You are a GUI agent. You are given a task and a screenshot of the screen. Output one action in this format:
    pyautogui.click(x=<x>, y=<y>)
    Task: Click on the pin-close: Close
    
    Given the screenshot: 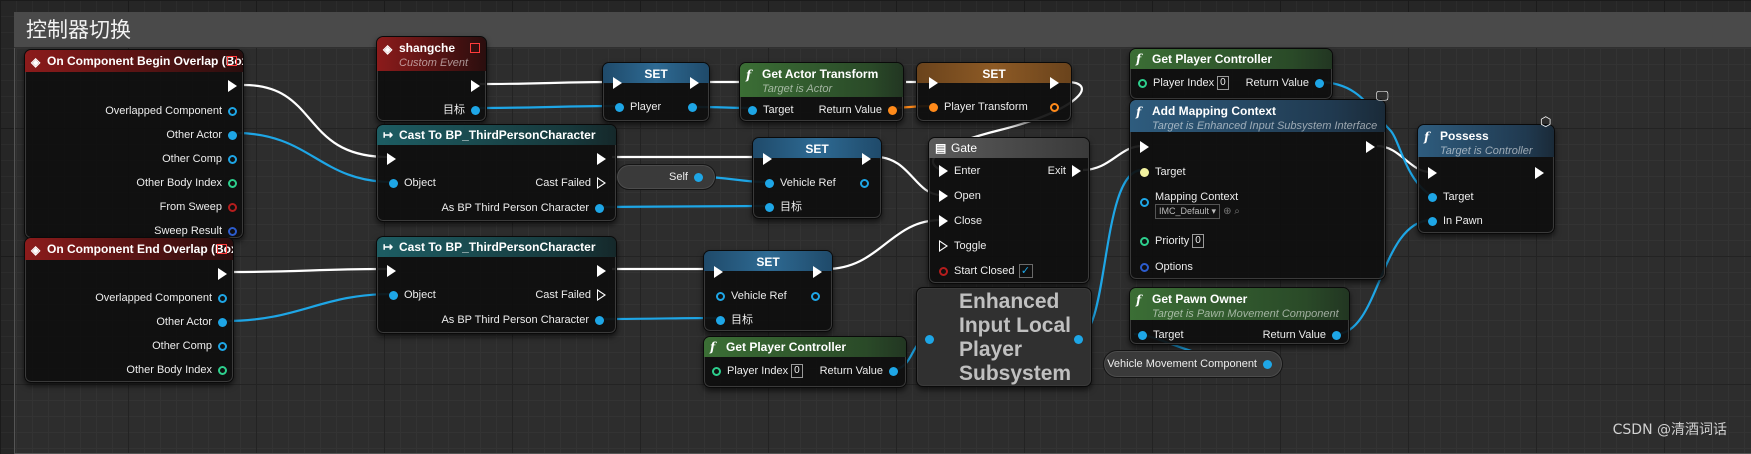 What is the action you would take?
    pyautogui.click(x=960, y=221)
    